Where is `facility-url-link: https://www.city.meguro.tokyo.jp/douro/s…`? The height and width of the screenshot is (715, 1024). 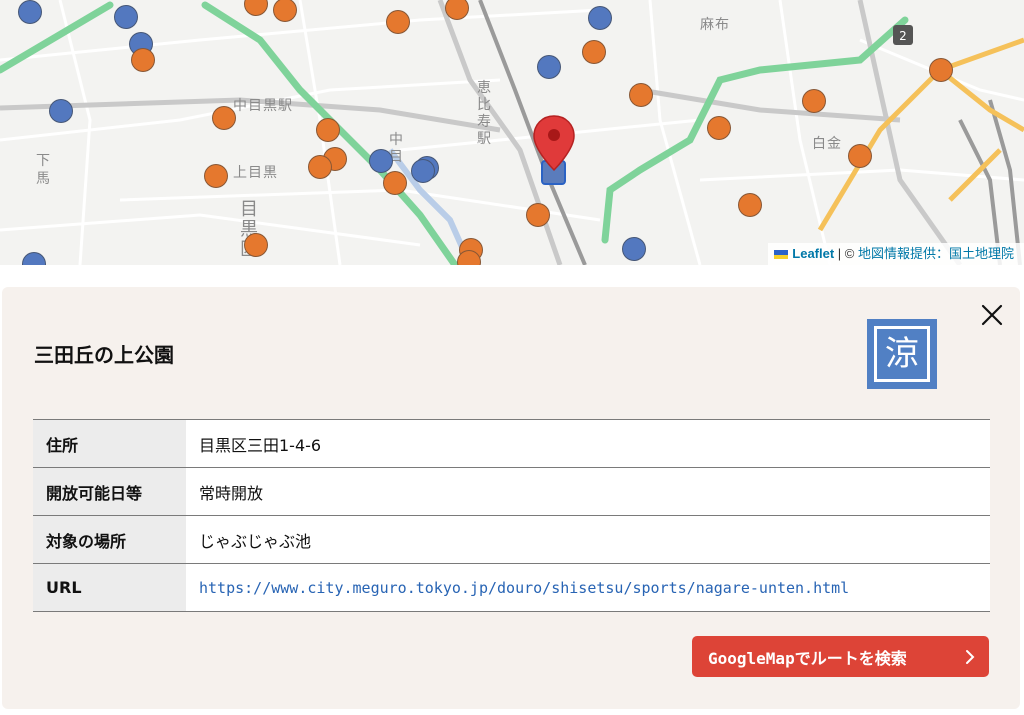
facility-url-link: https://www.city.meguro.tokyo.jp/douro/s… is located at coordinates (524, 588).